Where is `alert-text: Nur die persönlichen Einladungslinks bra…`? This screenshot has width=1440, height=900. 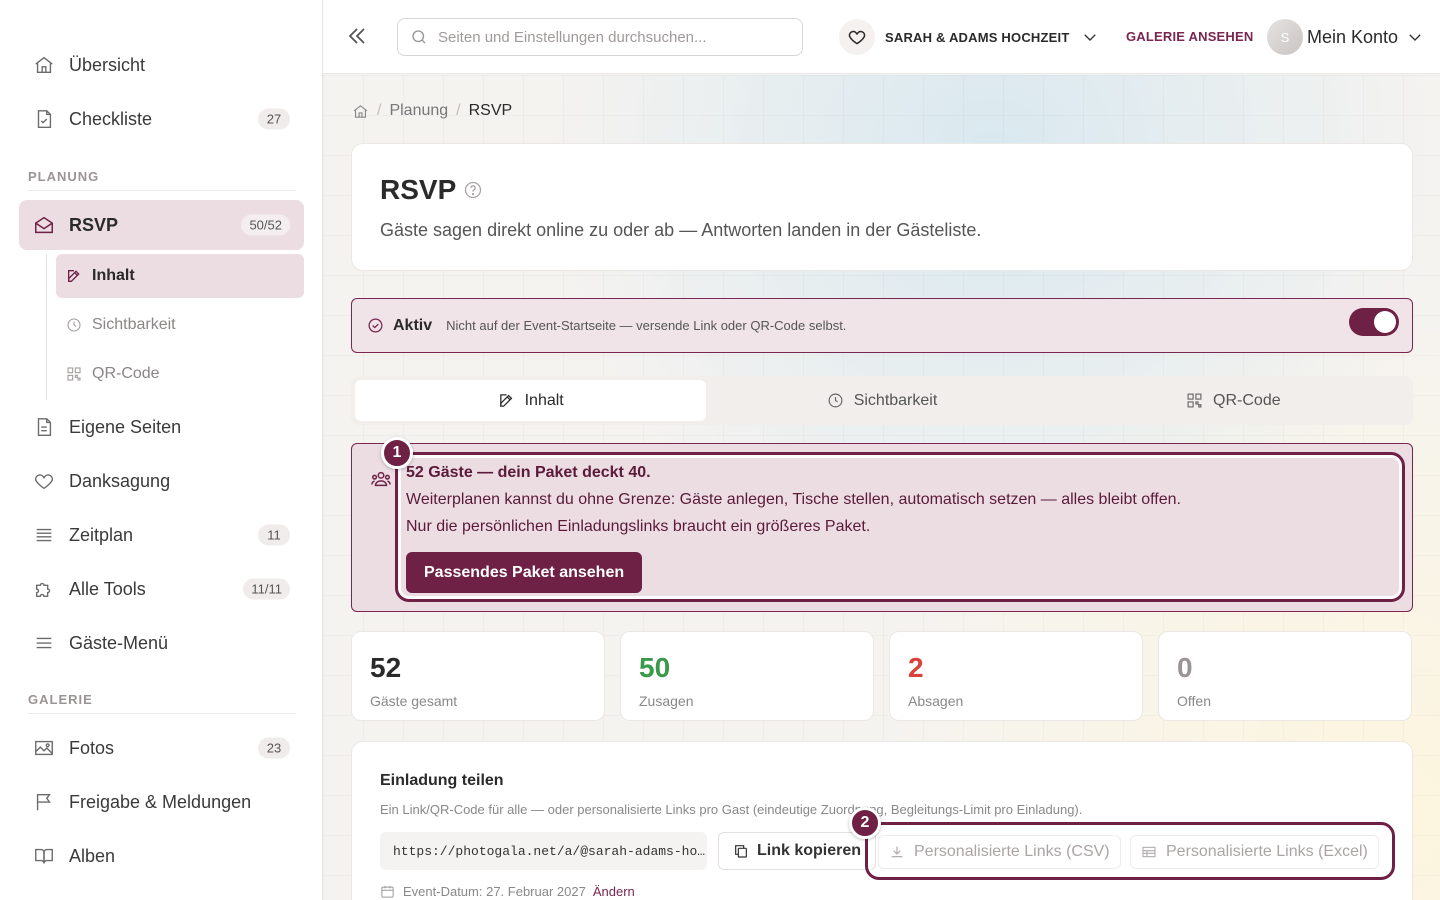 alert-text: Nur die persönlichen Einladungslinks bra… is located at coordinates (638, 526).